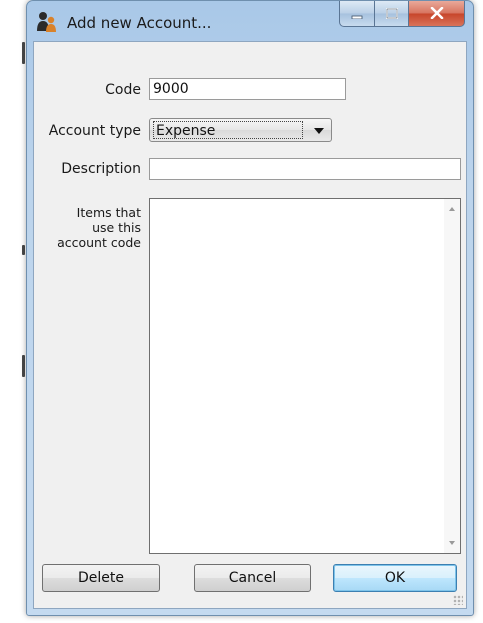 The height and width of the screenshot is (623, 483). What do you see at coordinates (458, 600) in the screenshot?
I see `resize-grip` at bounding box center [458, 600].